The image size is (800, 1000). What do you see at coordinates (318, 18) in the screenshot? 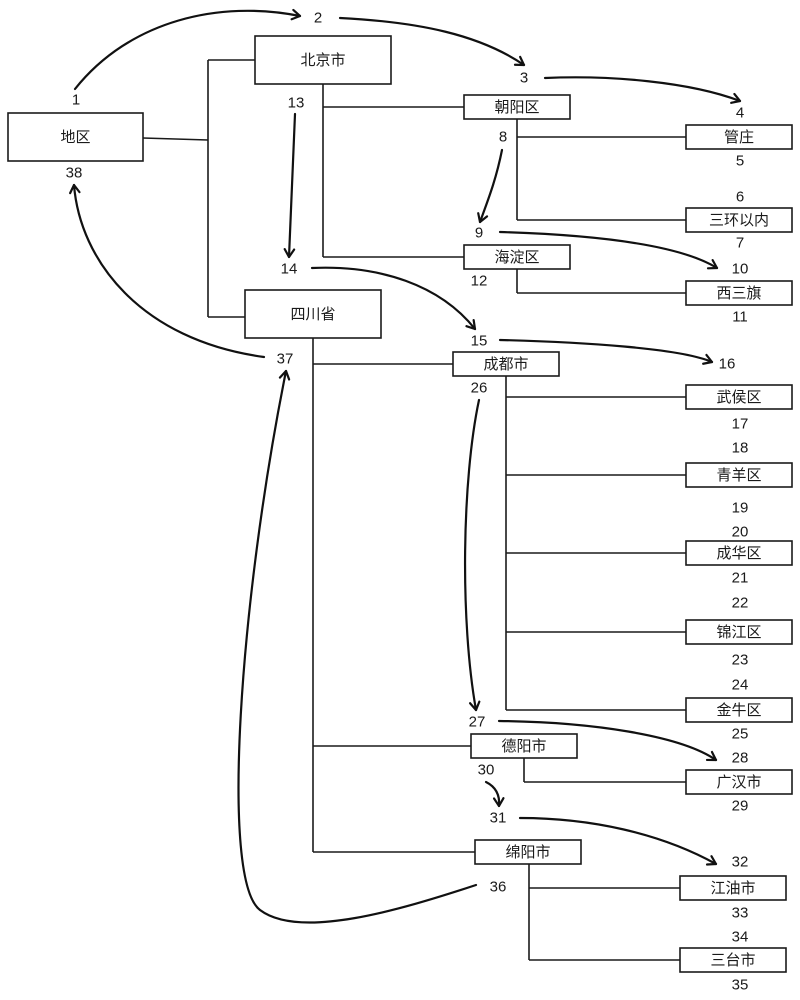
I see `traversal-number: 2` at bounding box center [318, 18].